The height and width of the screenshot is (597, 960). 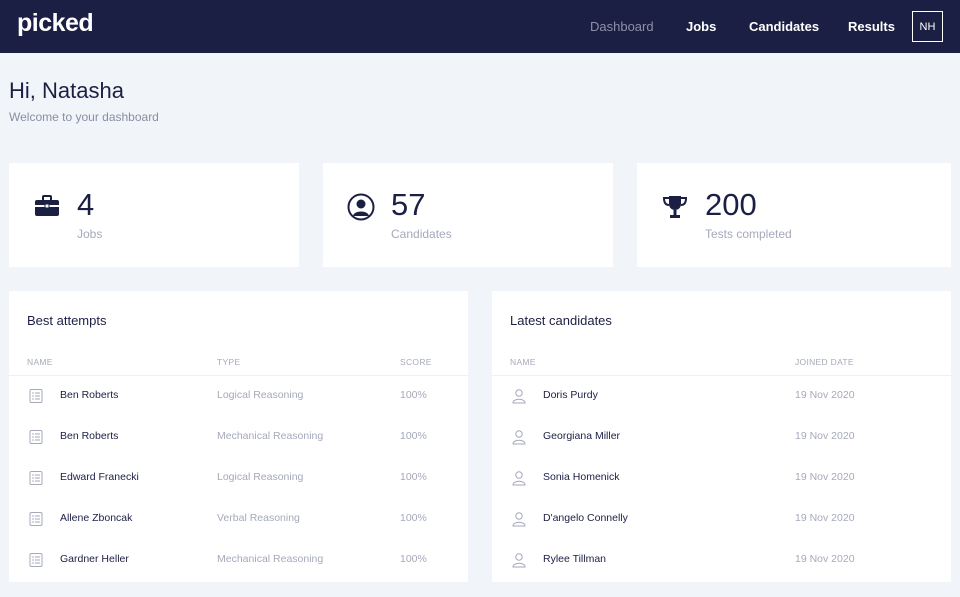 What do you see at coordinates (408, 204) in the screenshot?
I see `stat-value-candidates: 57` at bounding box center [408, 204].